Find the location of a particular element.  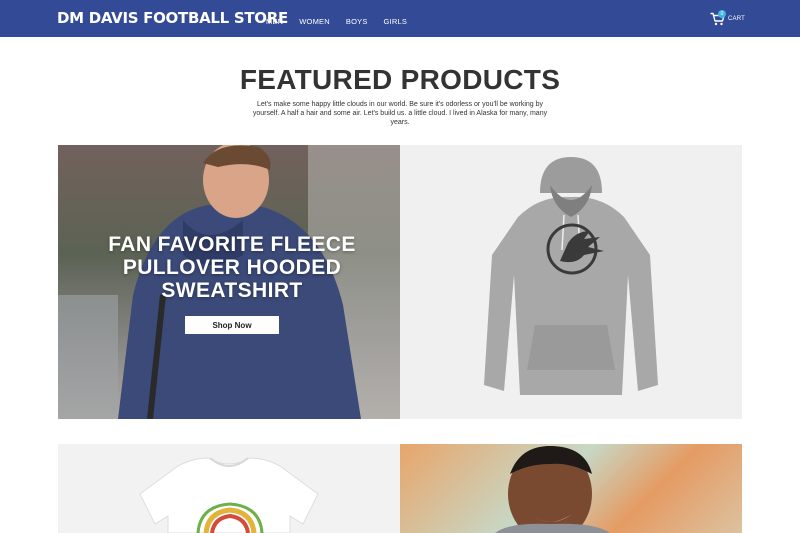

tshirt-product-card is located at coordinates (229, 488).